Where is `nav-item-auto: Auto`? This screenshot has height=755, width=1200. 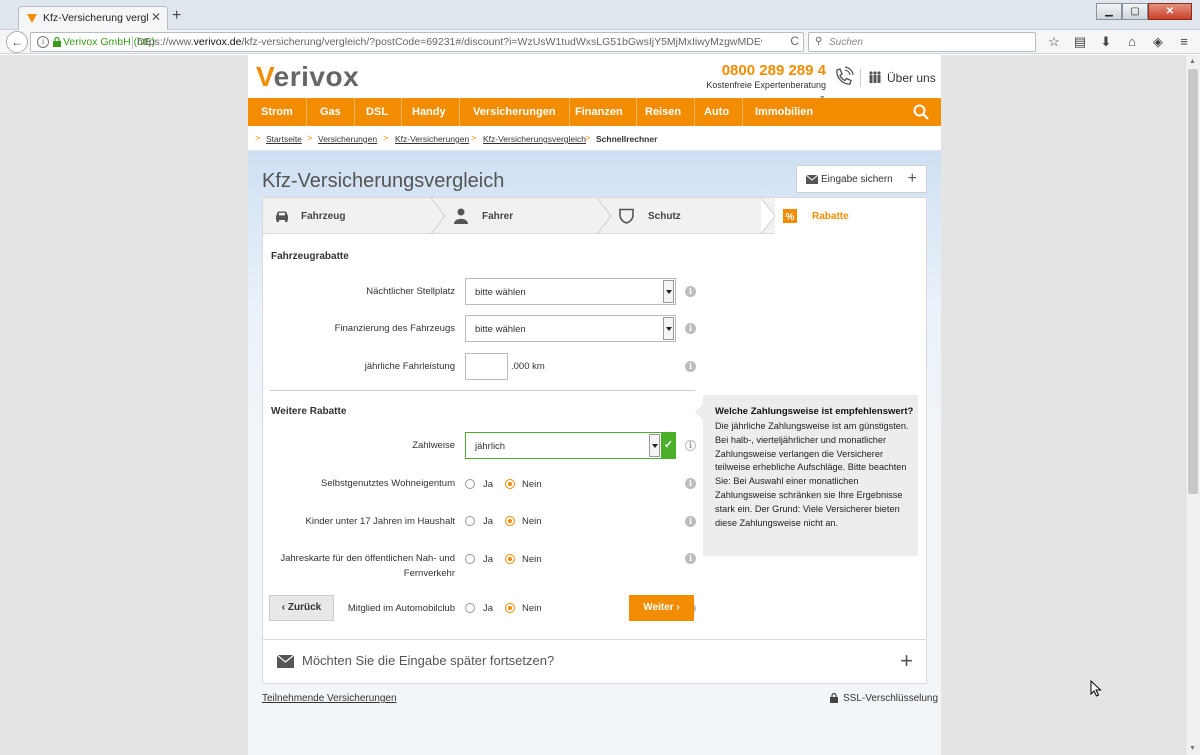
nav-item-auto: Auto is located at coordinates (717, 112).